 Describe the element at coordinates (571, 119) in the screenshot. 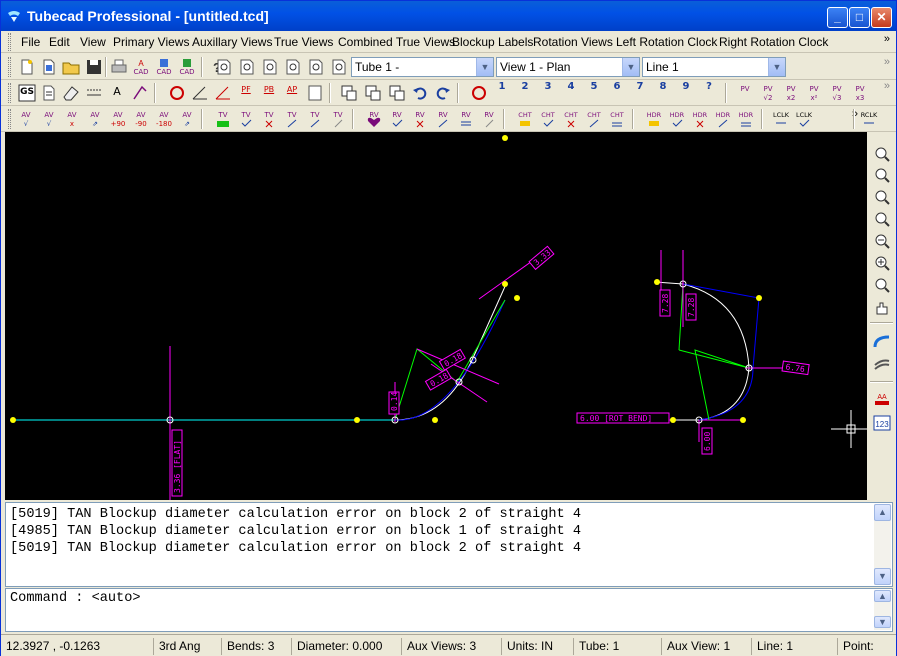

I see `cht-delete-icon: CHT` at that location.